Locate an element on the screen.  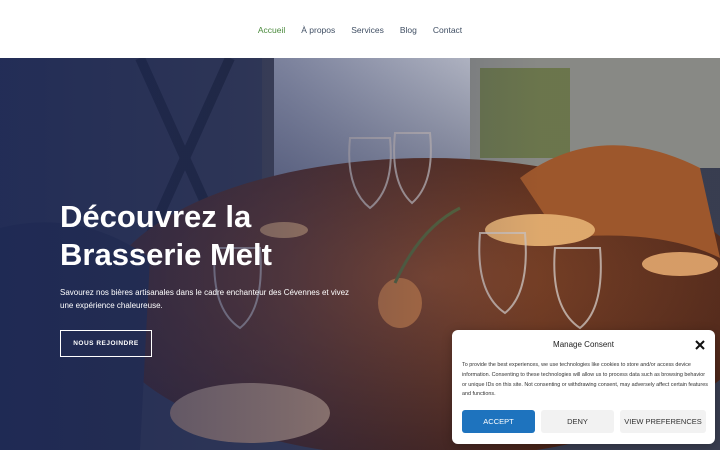
accept-button: ACCEPT is located at coordinates (498, 421).